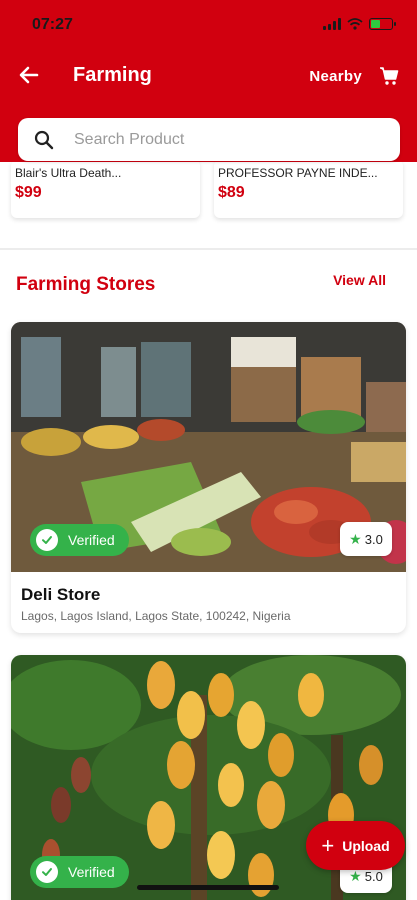 This screenshot has height=900, width=417. Describe the element at coordinates (359, 280) in the screenshot. I see `view-all-link: View All` at that location.